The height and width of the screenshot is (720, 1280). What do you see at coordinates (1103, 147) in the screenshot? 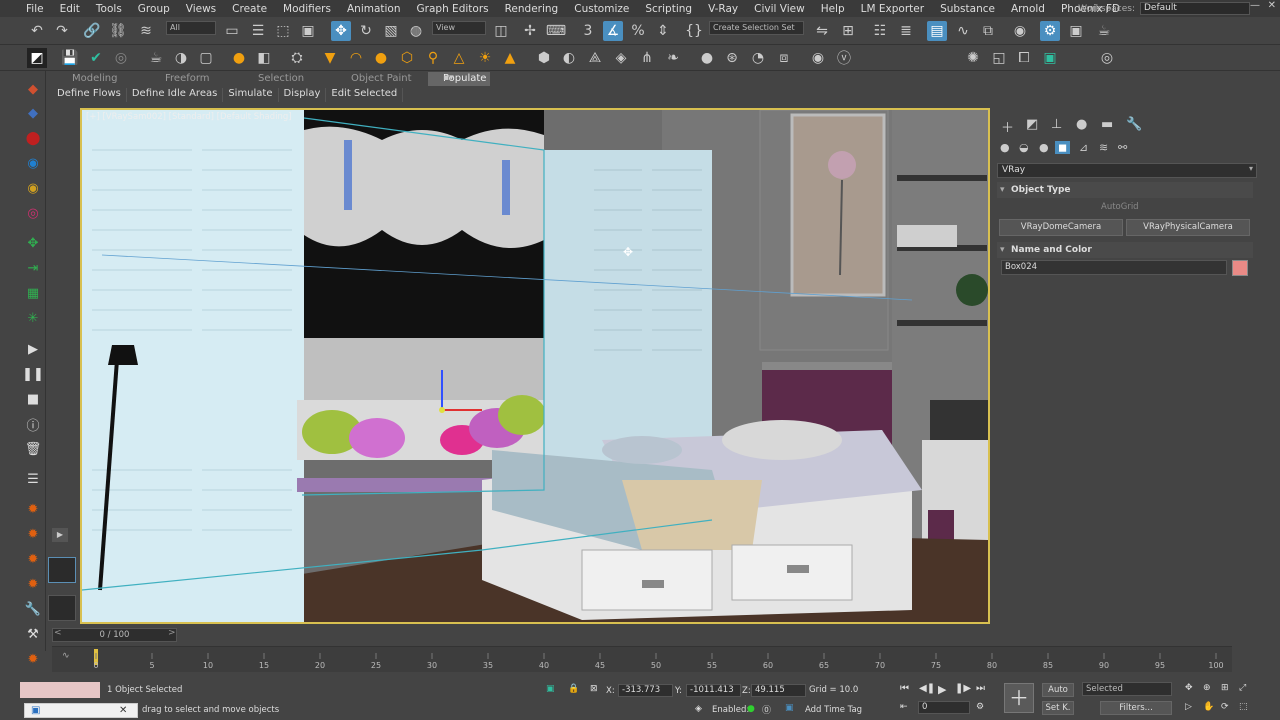
I see `spacewarps-icon: ≋` at bounding box center [1103, 147].